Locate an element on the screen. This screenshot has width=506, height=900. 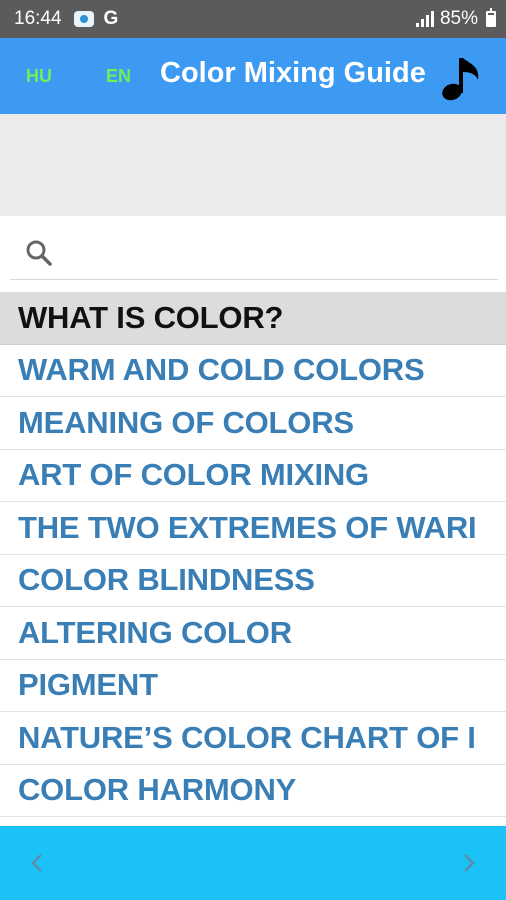
lang-en-button: EN is located at coordinates (118, 76).